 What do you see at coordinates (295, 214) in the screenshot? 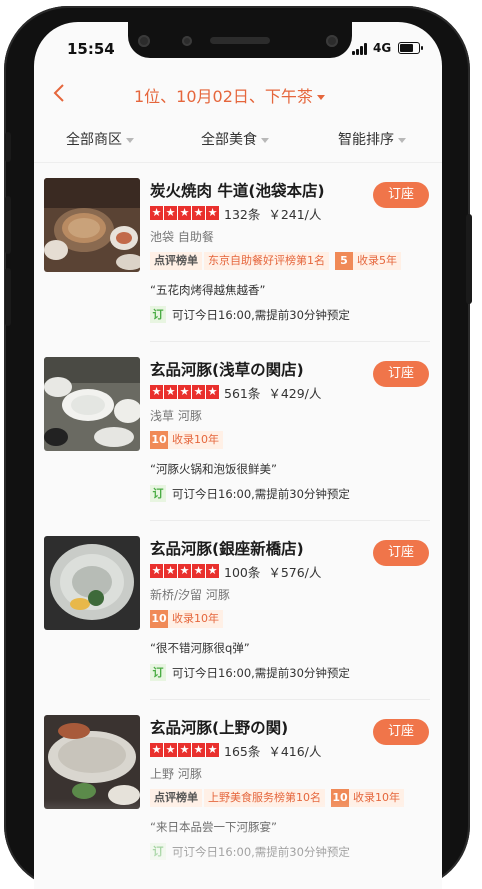
I see `avg-price: ￥241/人` at bounding box center [295, 214].